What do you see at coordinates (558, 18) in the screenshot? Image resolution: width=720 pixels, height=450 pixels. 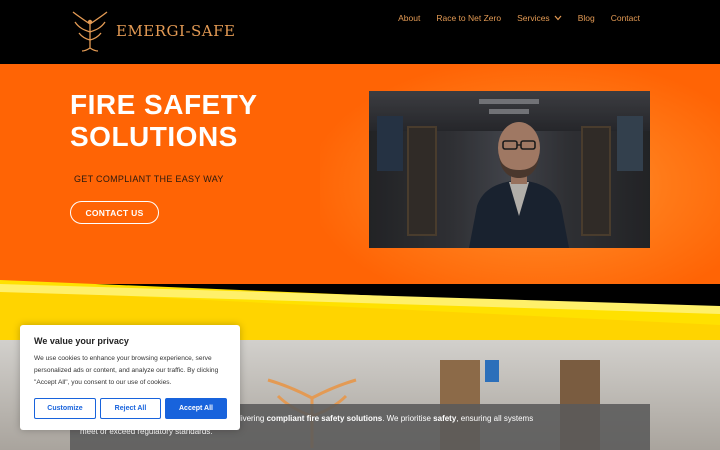 I see `chevron-down-icon` at bounding box center [558, 18].